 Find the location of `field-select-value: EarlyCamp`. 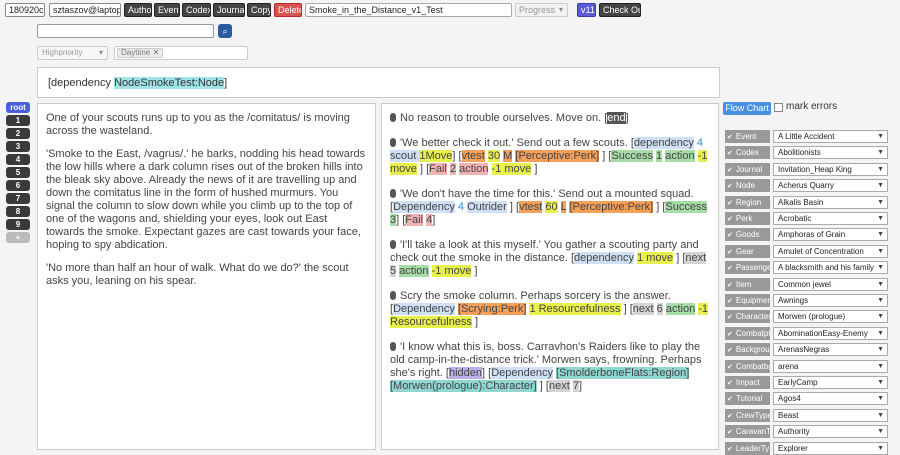

field-select-value: EarlyCamp is located at coordinates (798, 382).